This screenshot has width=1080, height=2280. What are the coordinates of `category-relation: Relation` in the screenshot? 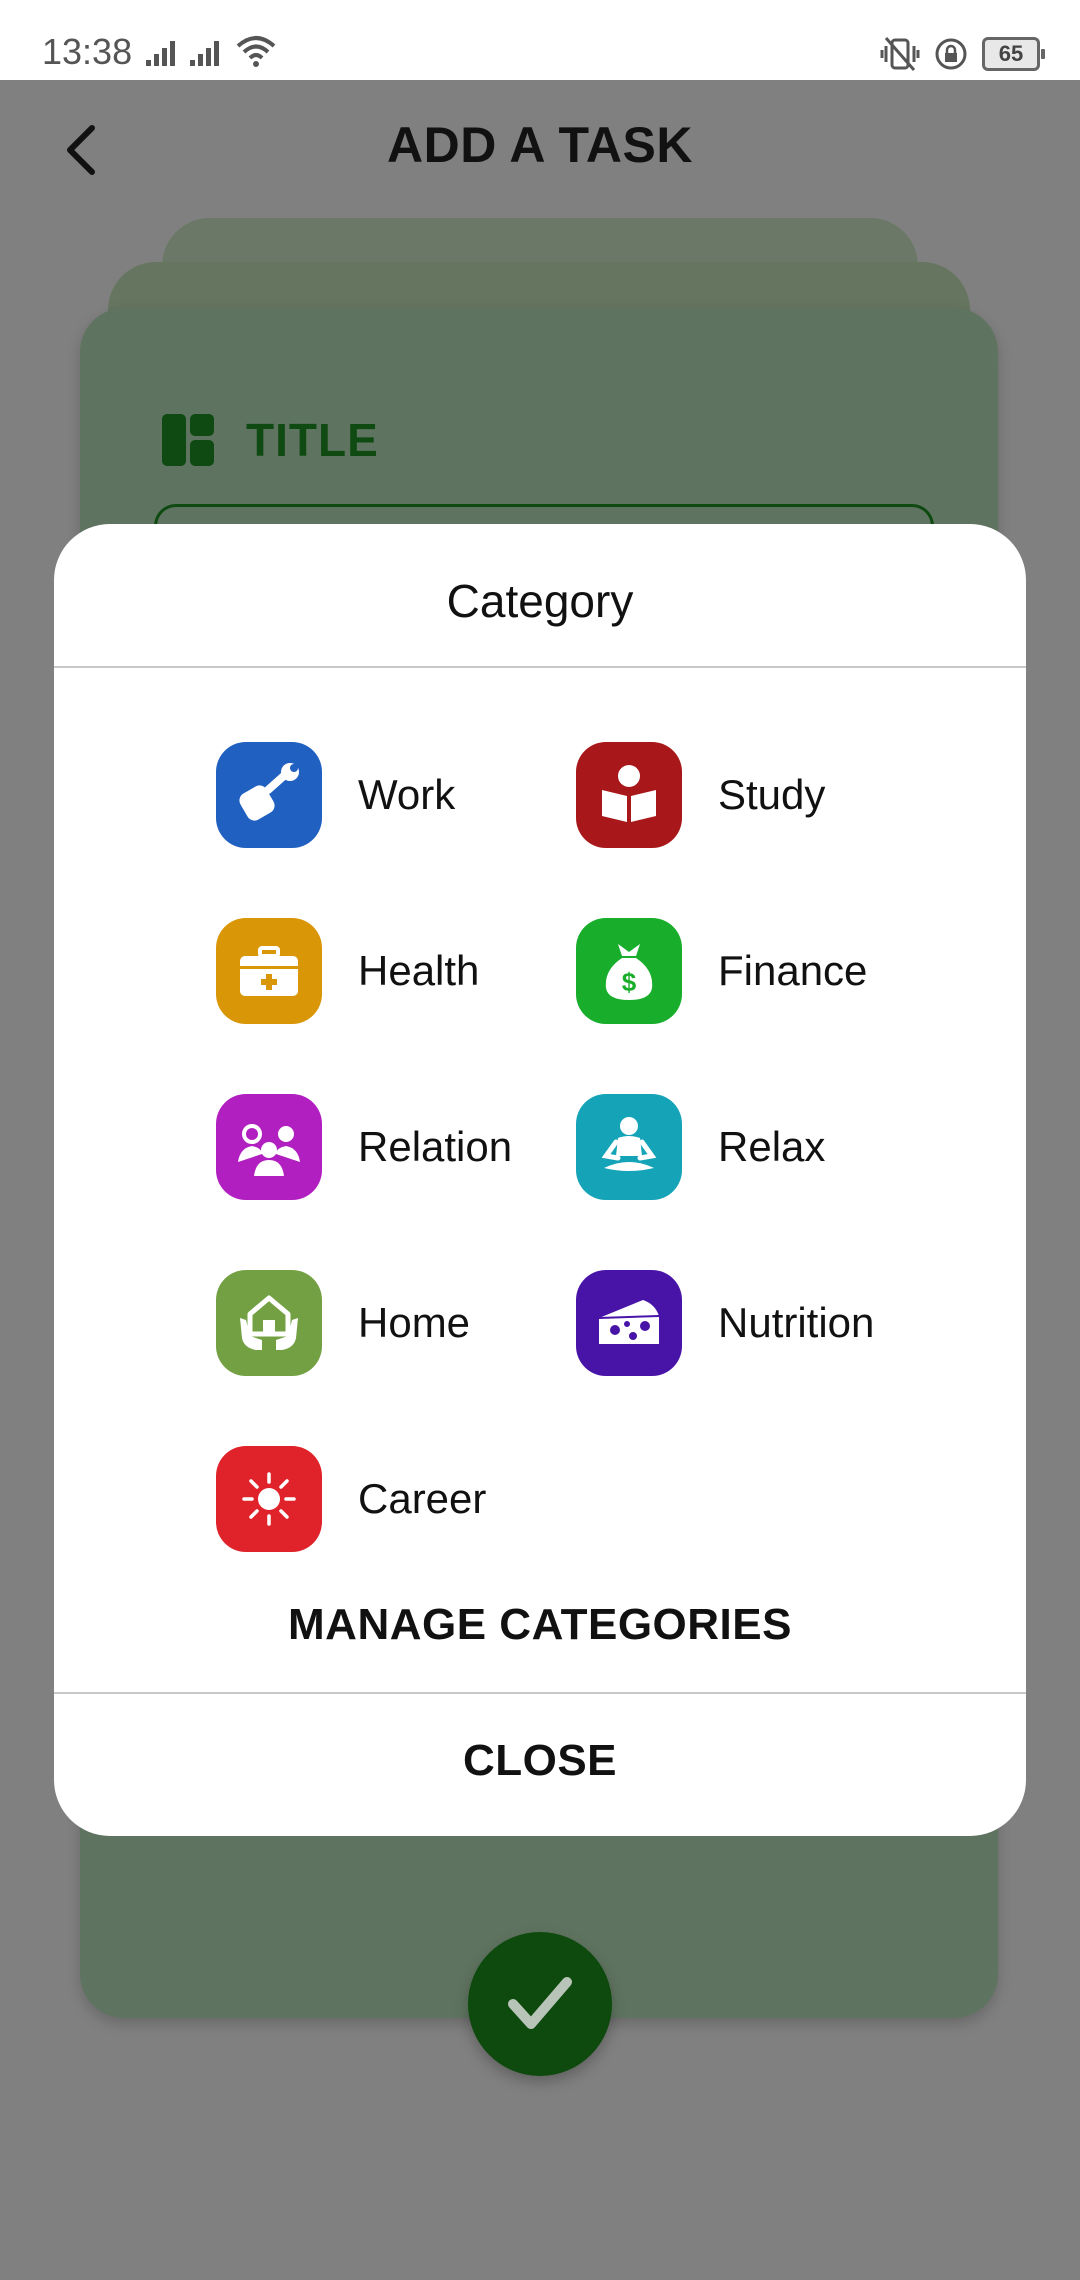 It's located at (364, 1147).